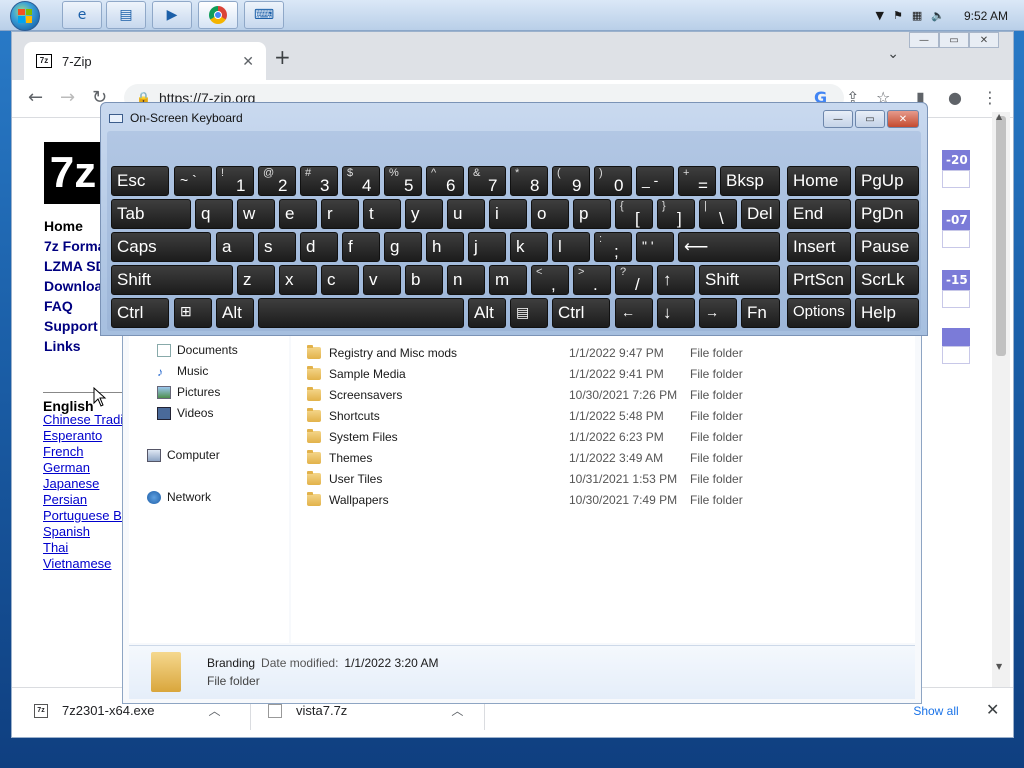 This screenshot has height=768, width=1024. Describe the element at coordinates (887, 313) in the screenshot. I see `key-help: Help` at that location.